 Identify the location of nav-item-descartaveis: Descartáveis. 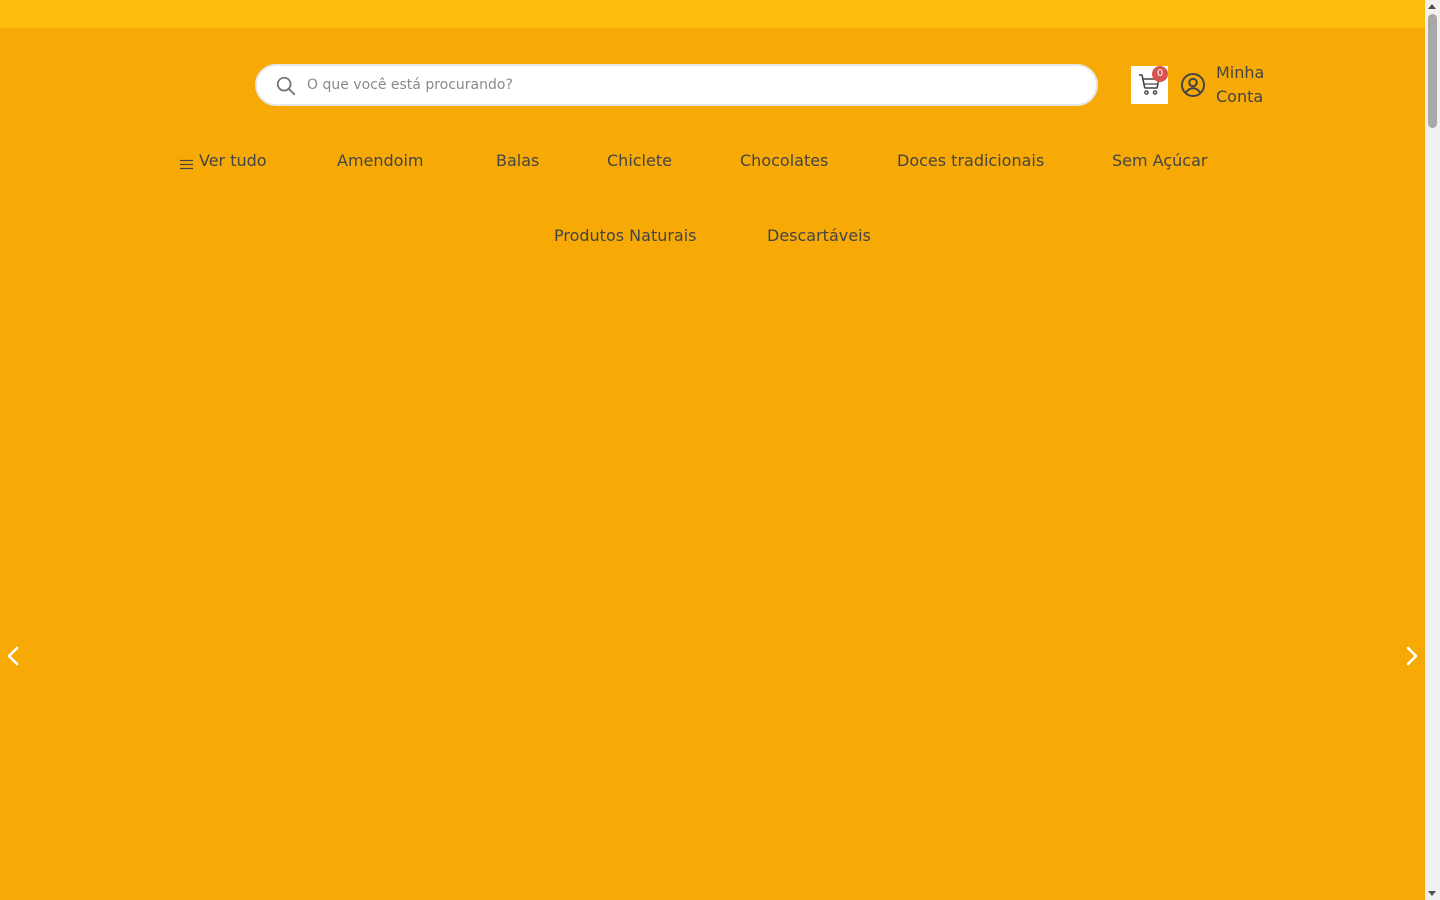
(819, 236).